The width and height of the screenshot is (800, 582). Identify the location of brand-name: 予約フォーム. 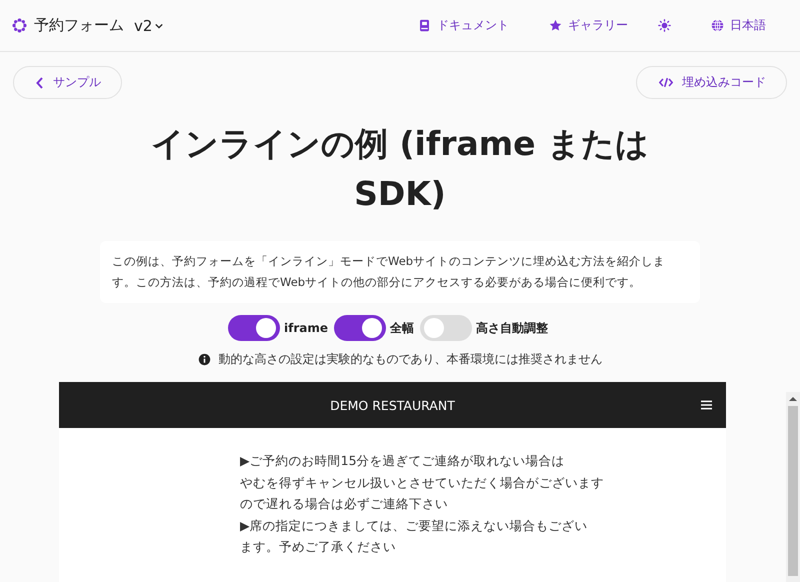
(79, 25).